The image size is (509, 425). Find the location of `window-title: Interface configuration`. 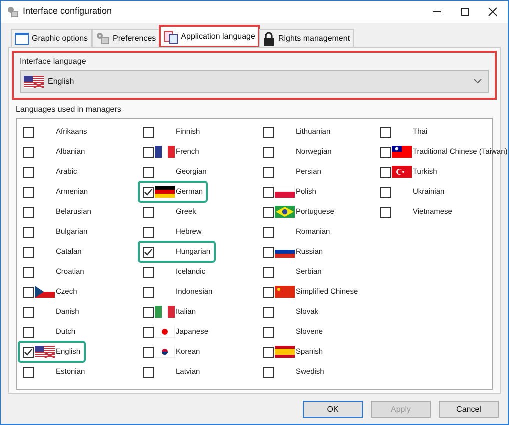

window-title: Interface configuration is located at coordinates (67, 11).